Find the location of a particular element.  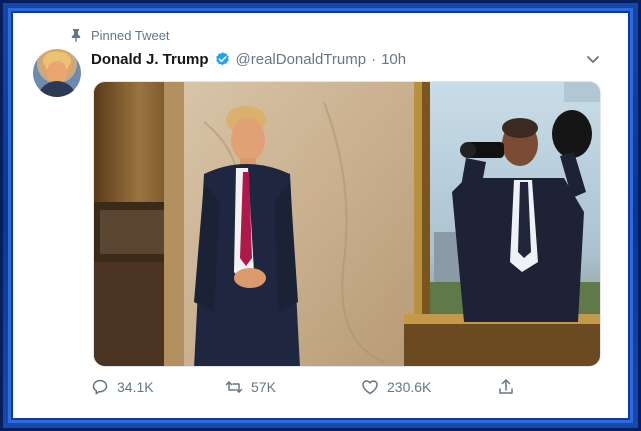

share-button is located at coordinates (506, 387).